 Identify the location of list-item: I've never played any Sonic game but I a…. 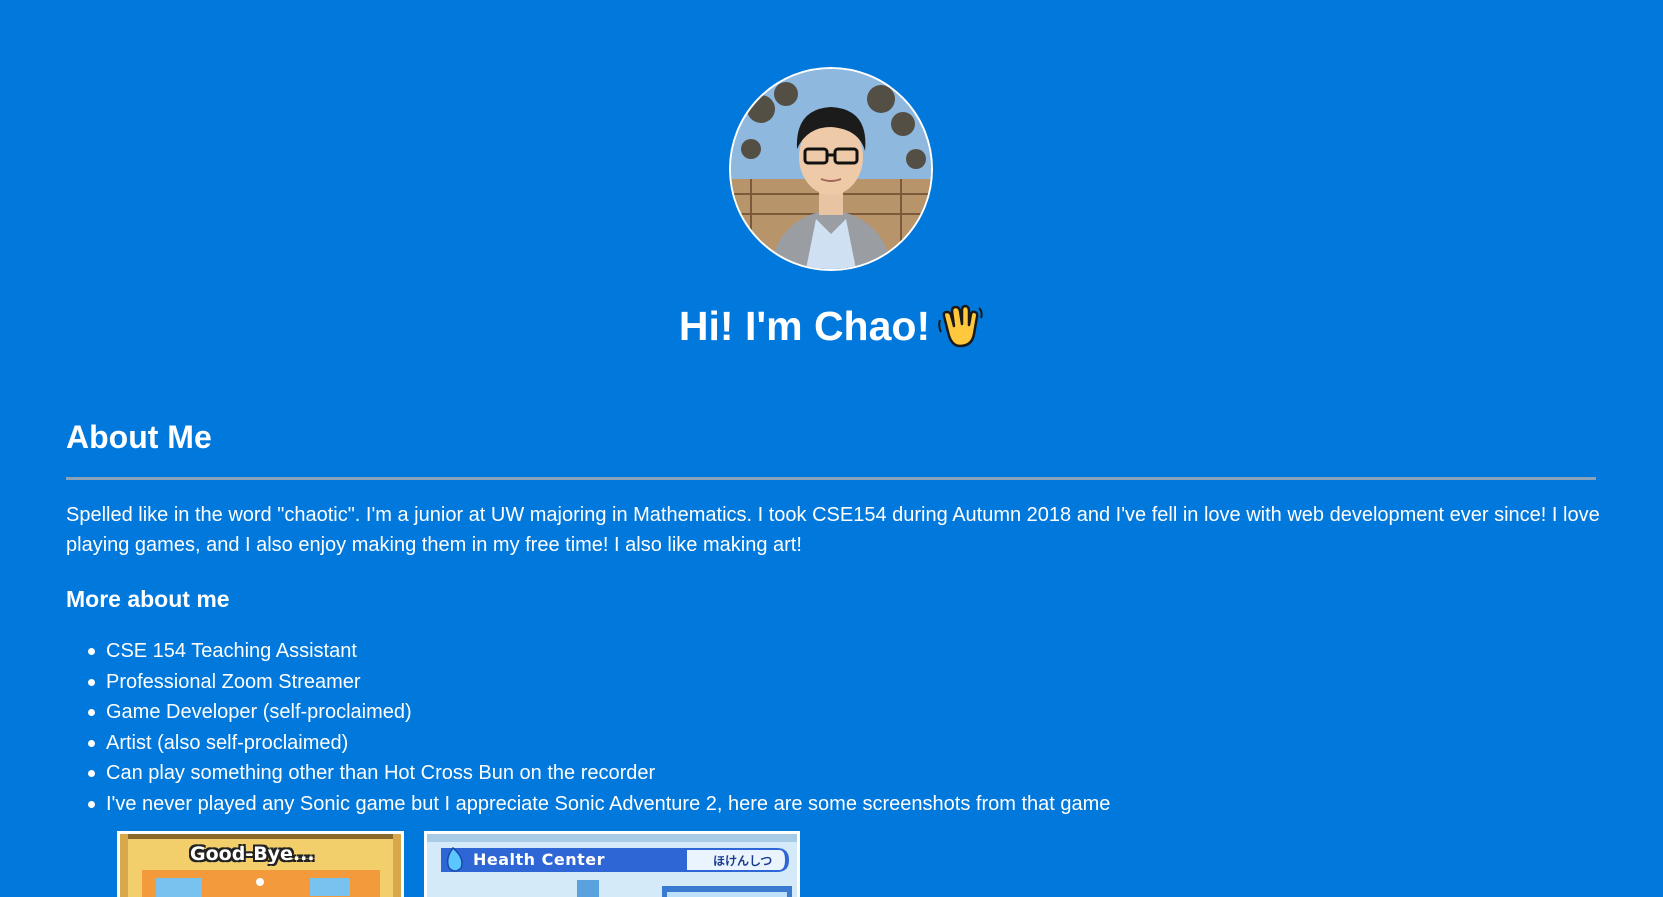
(599, 804).